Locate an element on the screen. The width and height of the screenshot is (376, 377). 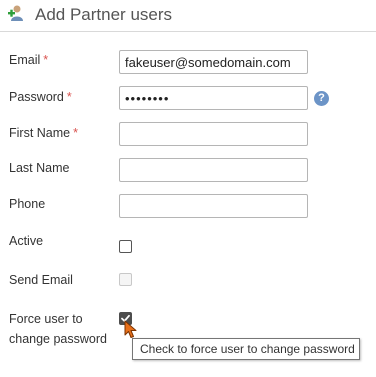
email-field is located at coordinates (213, 62).